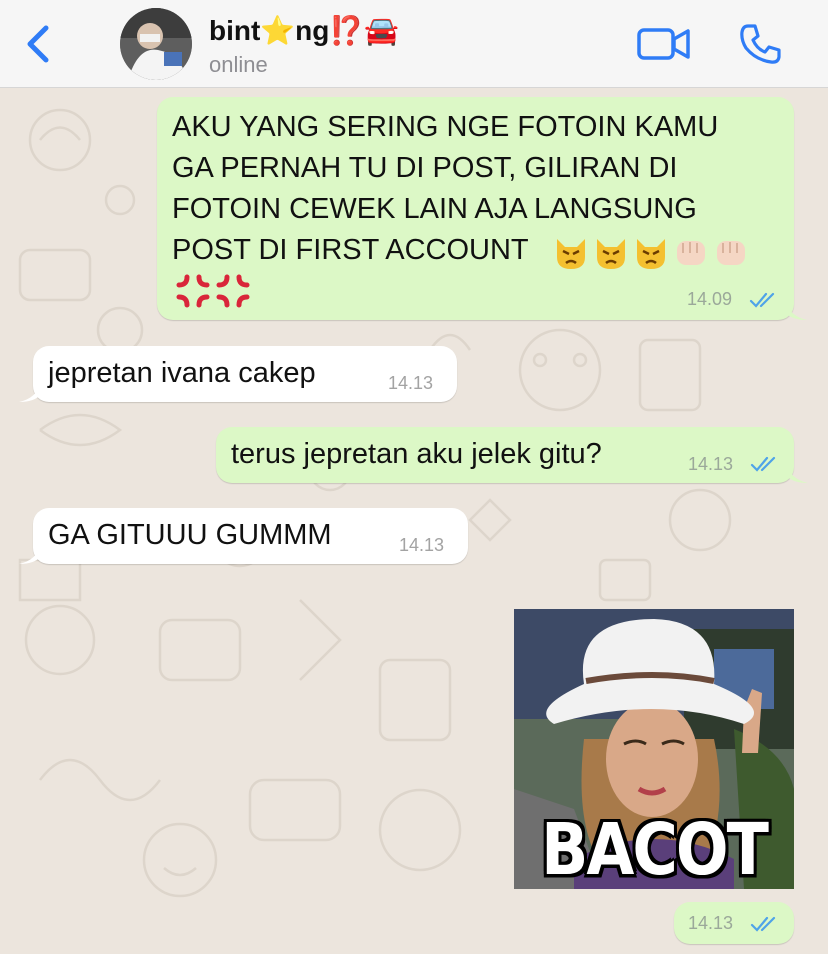 The height and width of the screenshot is (954, 828). Describe the element at coordinates (760, 44) in the screenshot. I see `phone-icon` at that location.